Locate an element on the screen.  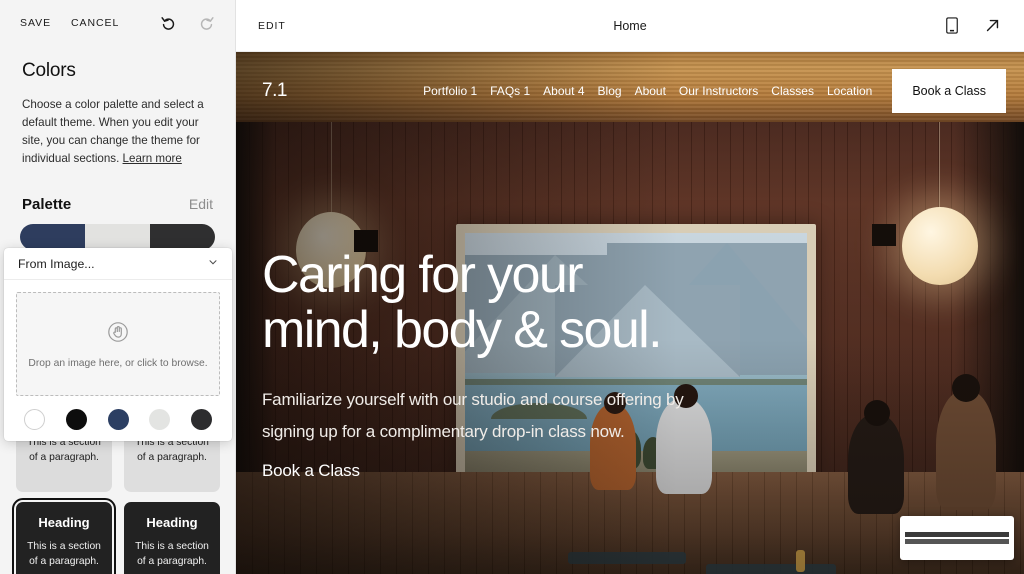
redo-icon is located at coordinates (206, 23).